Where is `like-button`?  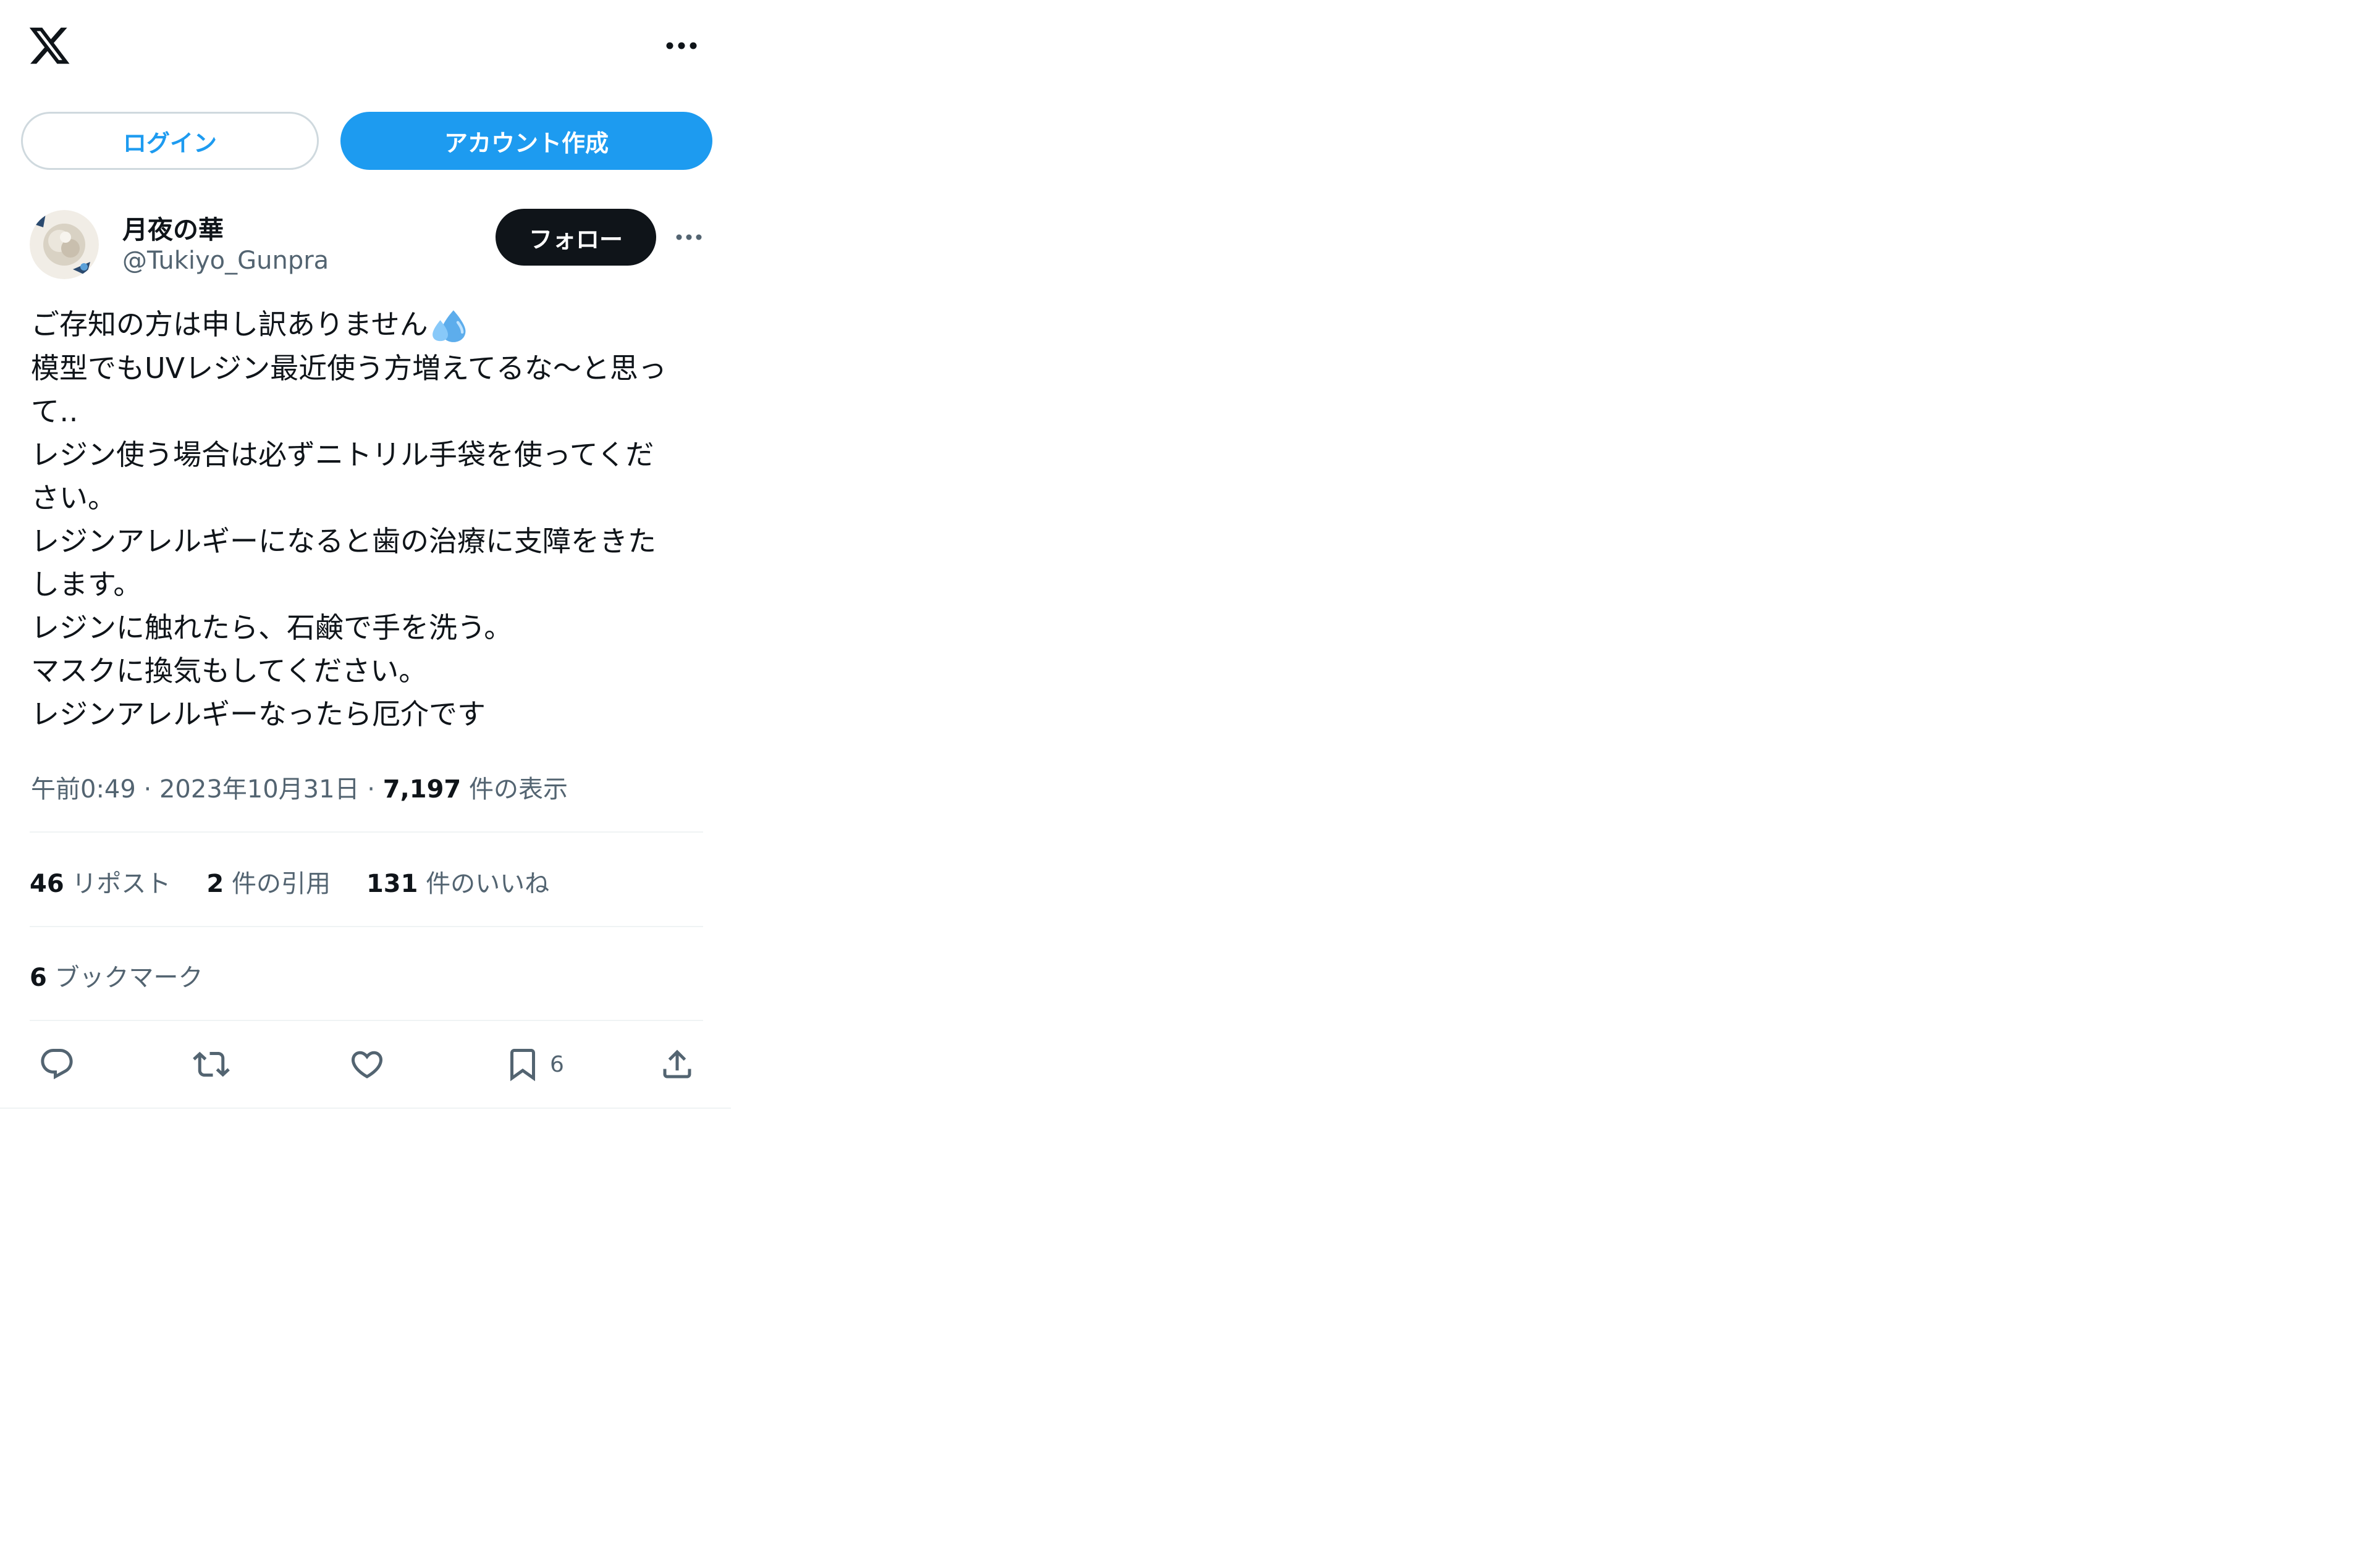
like-button is located at coordinates (367, 1064).